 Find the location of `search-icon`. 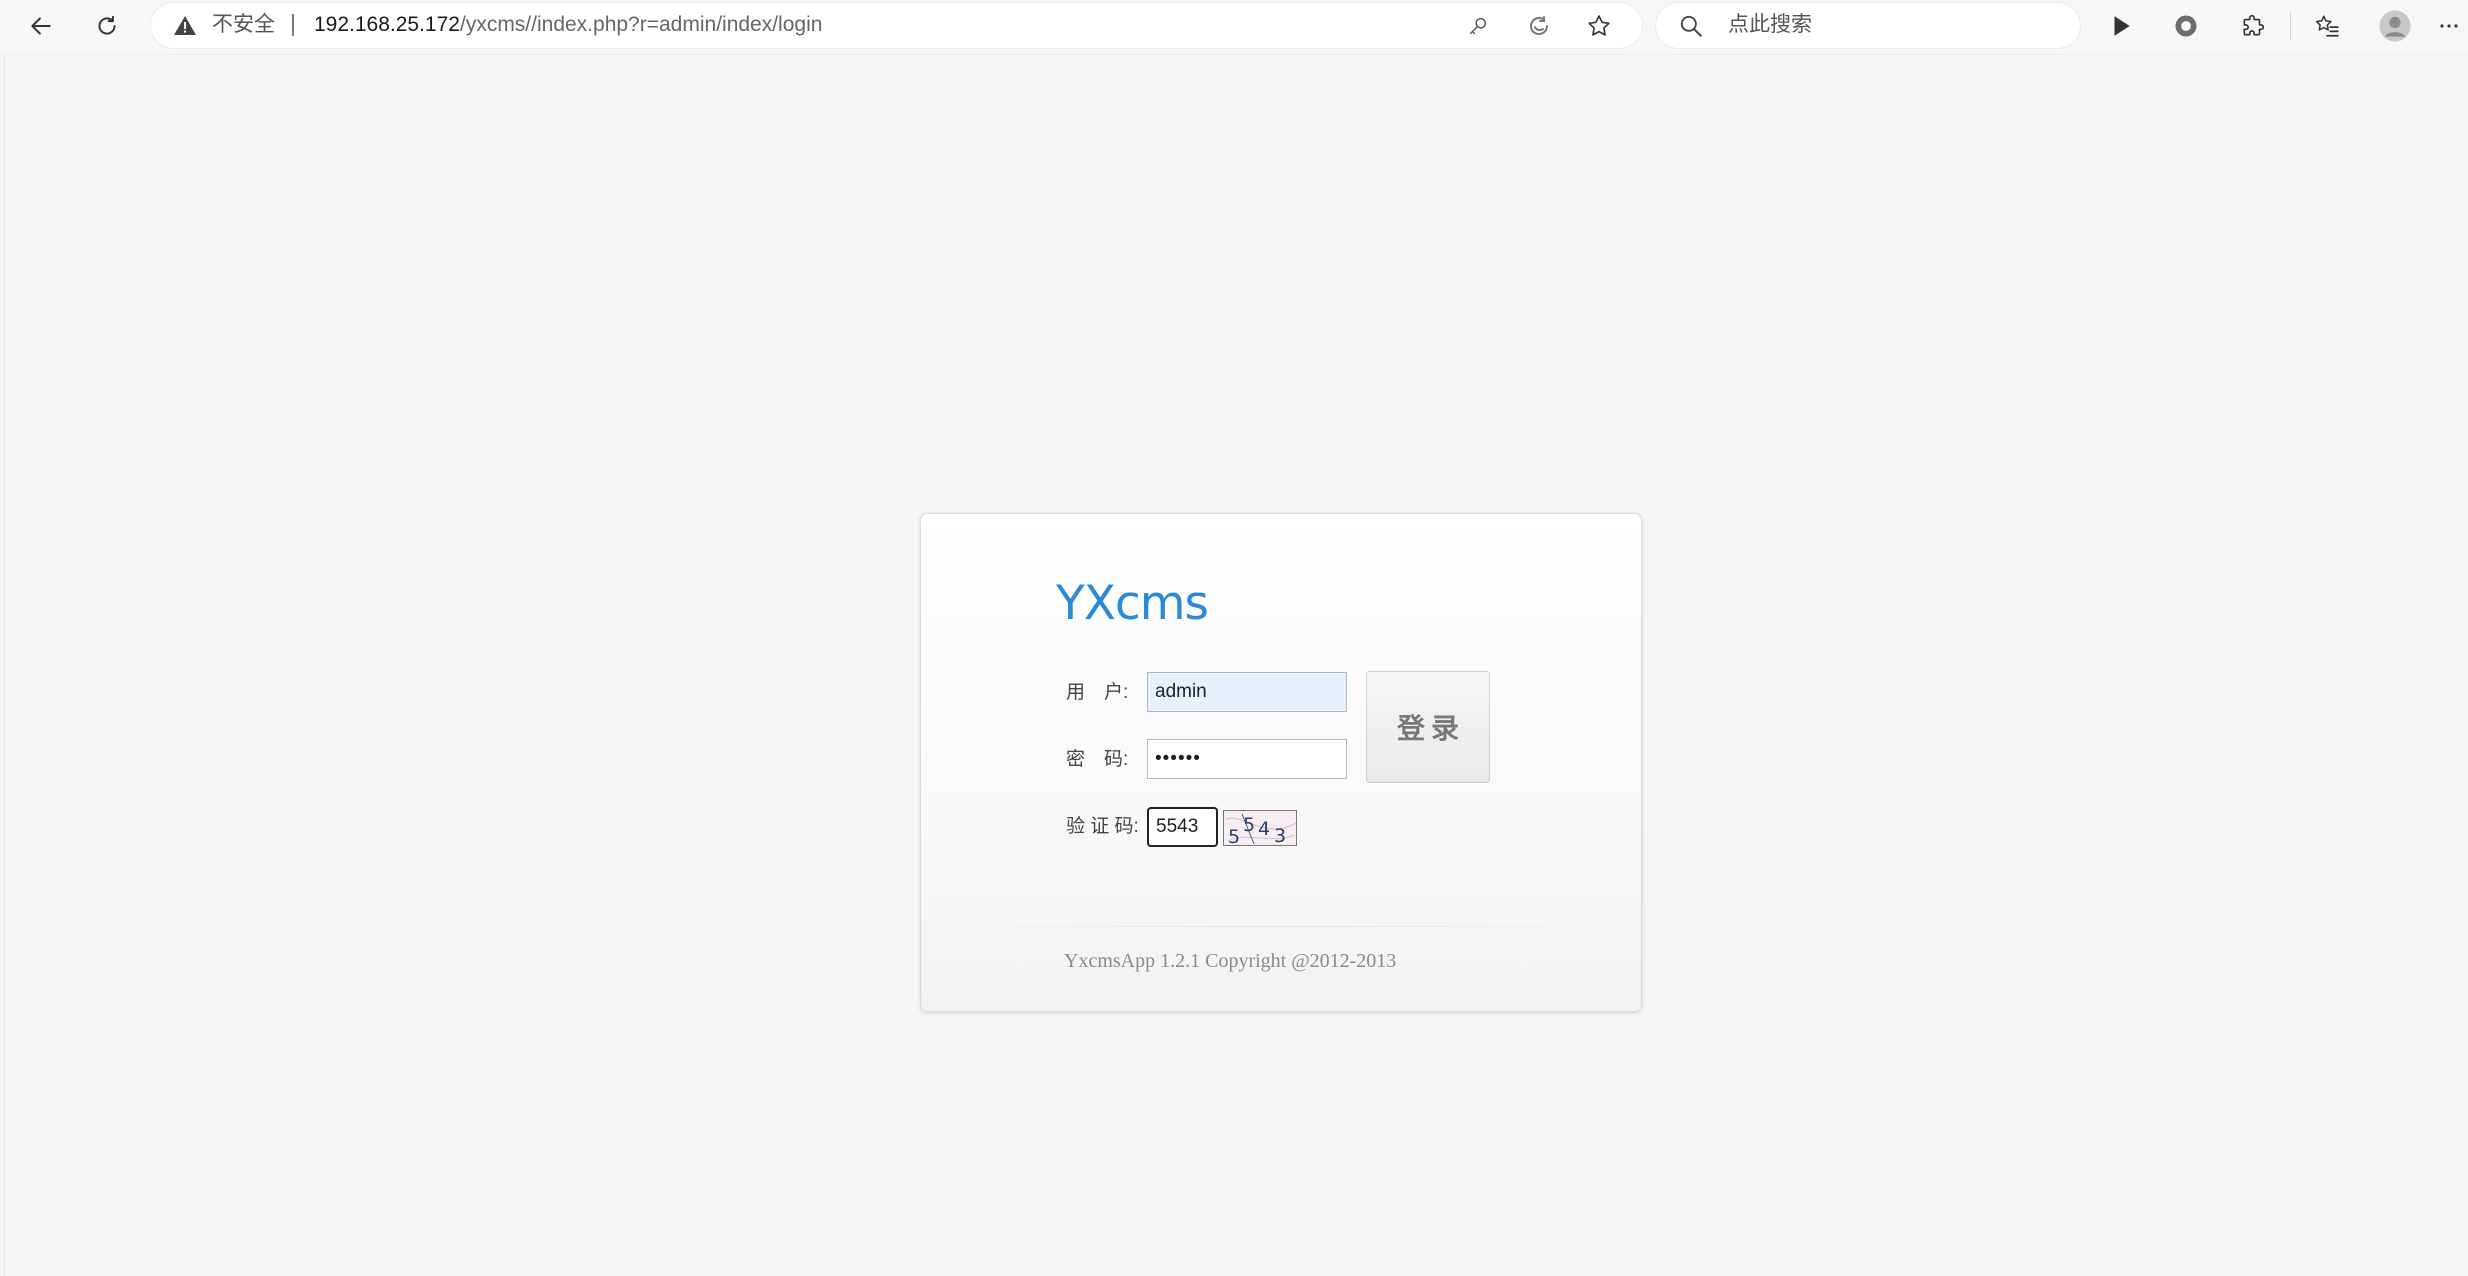

search-icon is located at coordinates (1691, 26).